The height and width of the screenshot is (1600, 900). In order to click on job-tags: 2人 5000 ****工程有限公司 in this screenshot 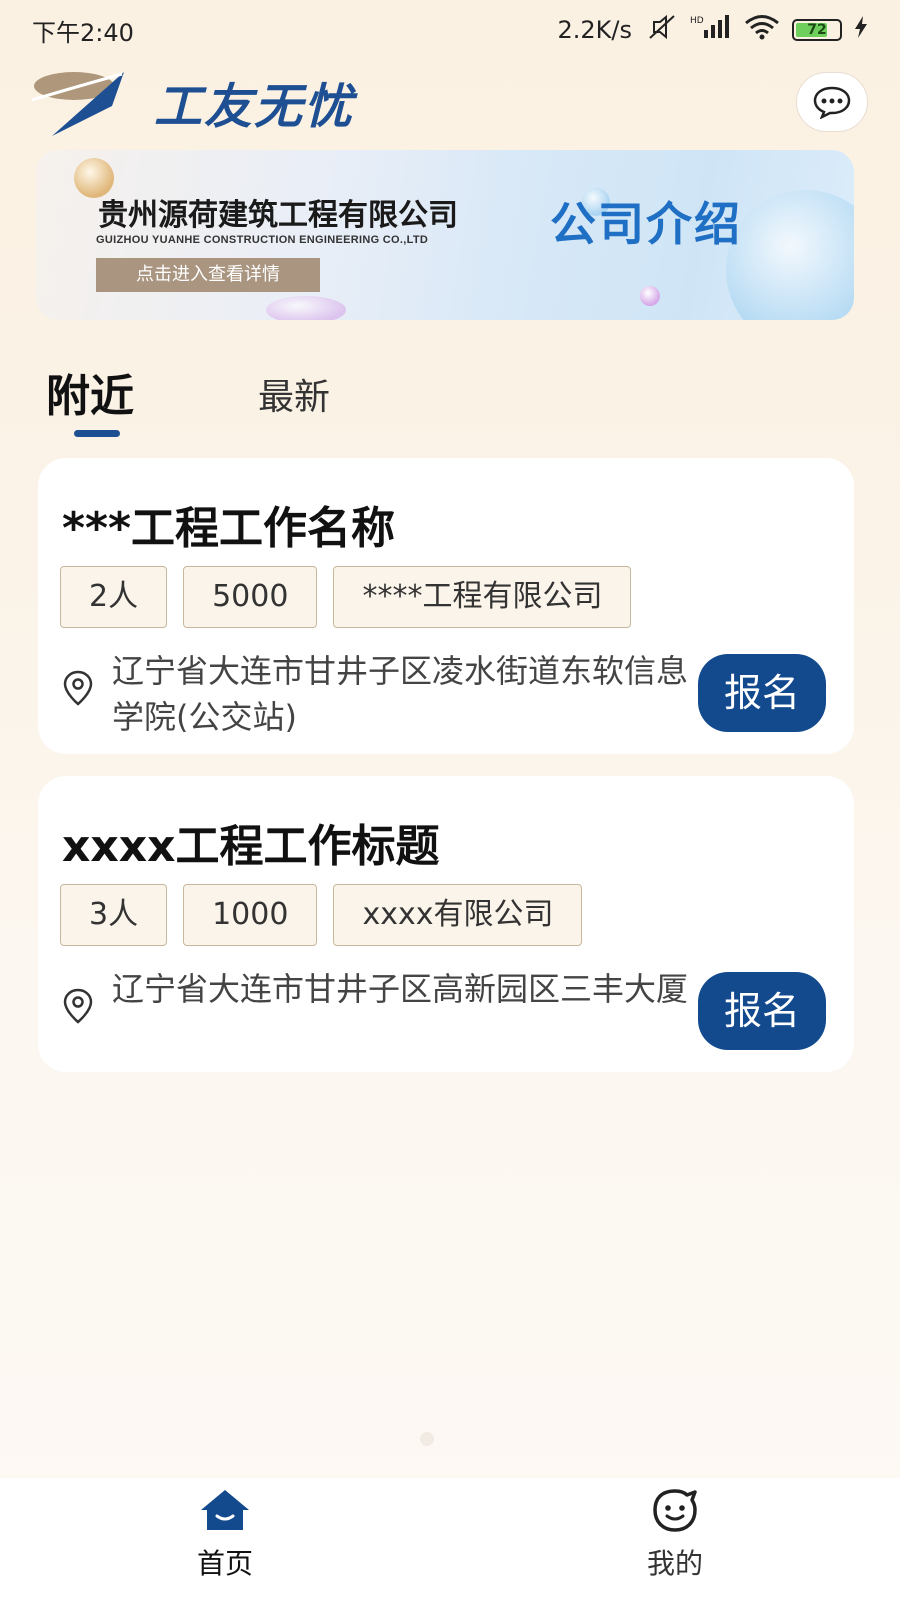, I will do `click(346, 597)`.